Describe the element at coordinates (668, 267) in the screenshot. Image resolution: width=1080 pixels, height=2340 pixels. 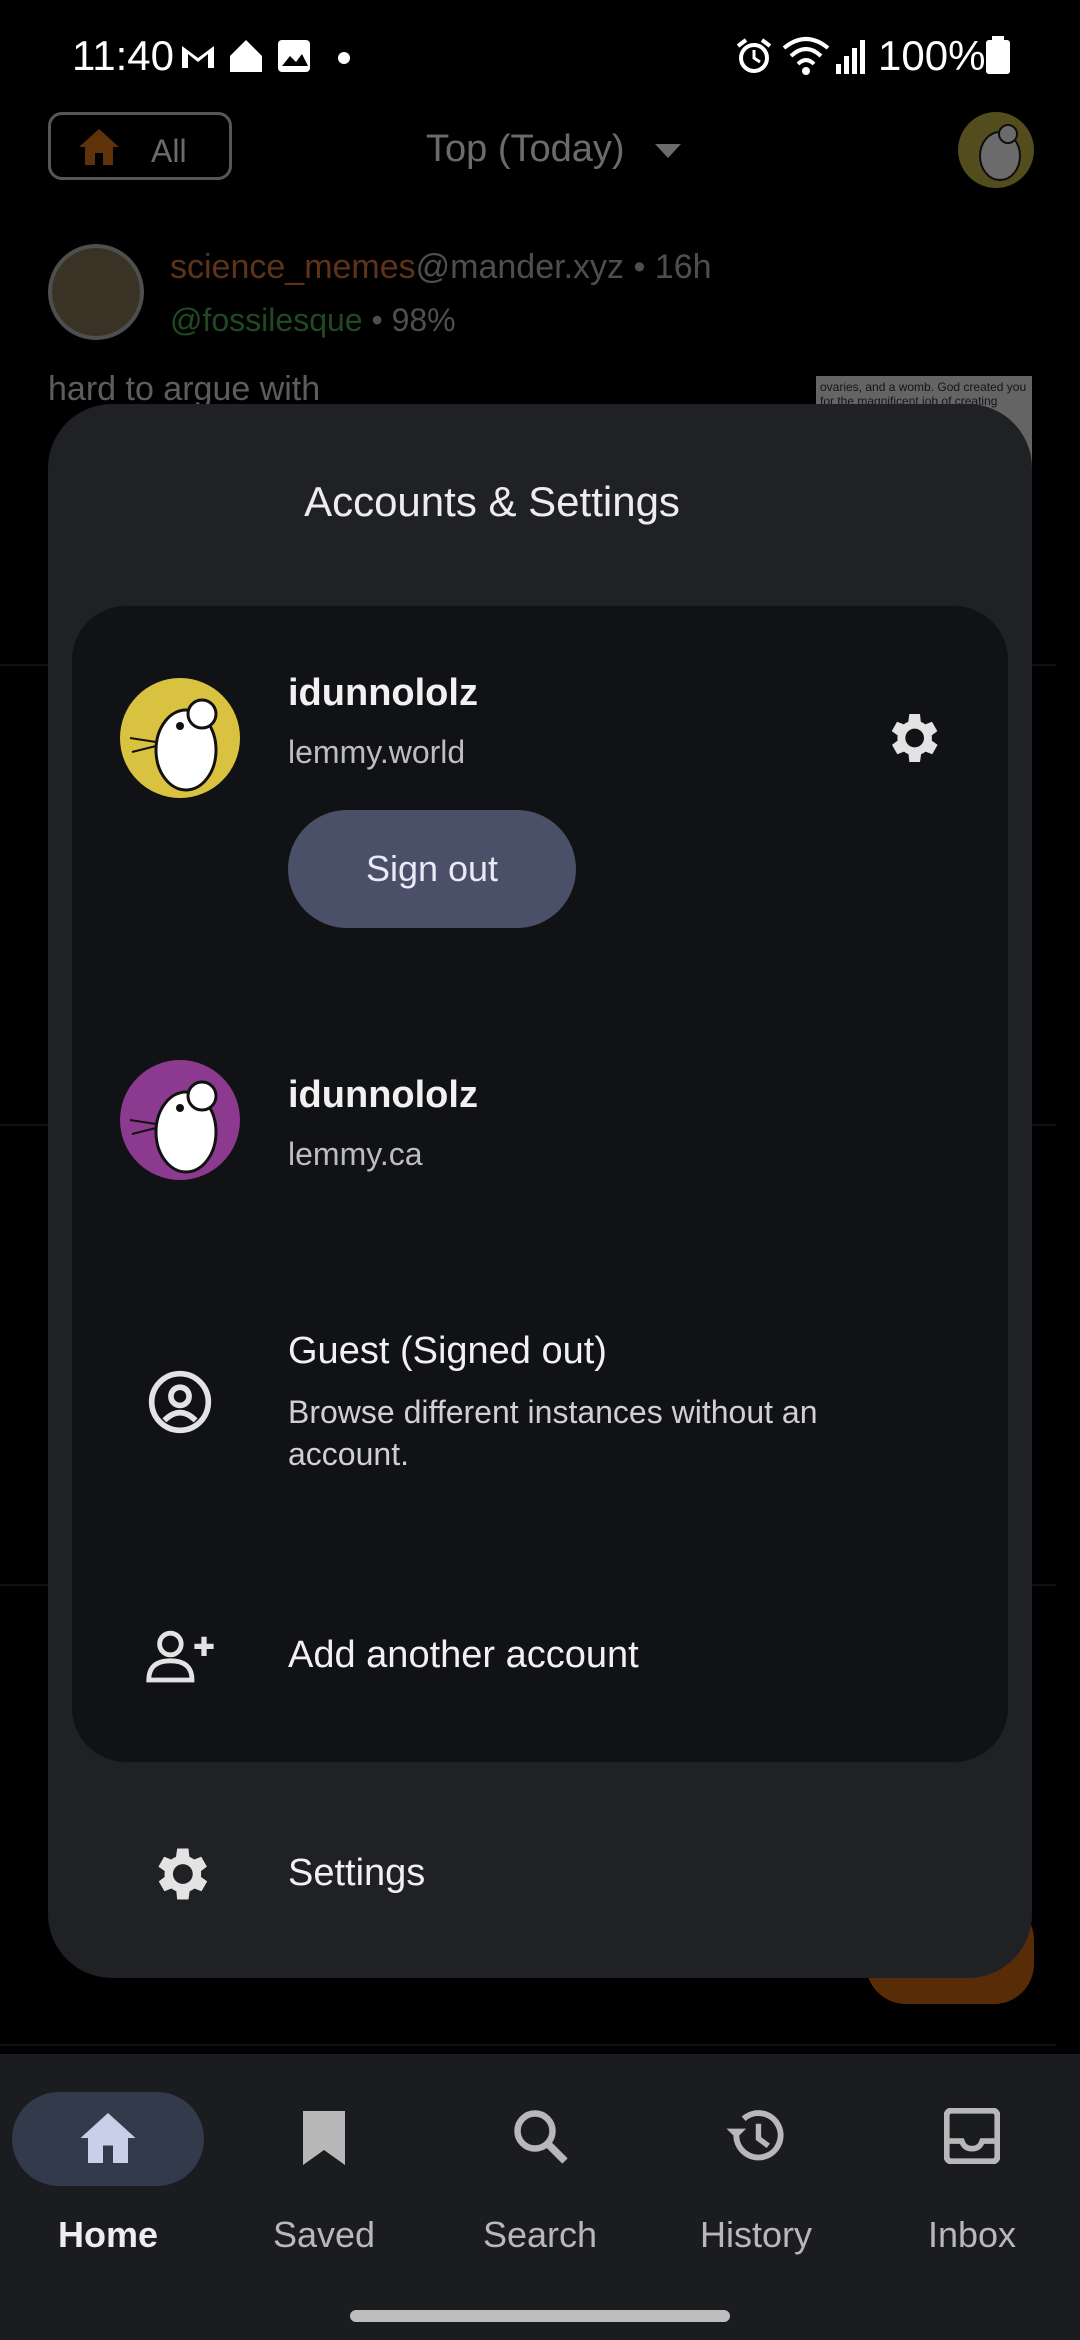
I see `post-age: • 16h` at that location.